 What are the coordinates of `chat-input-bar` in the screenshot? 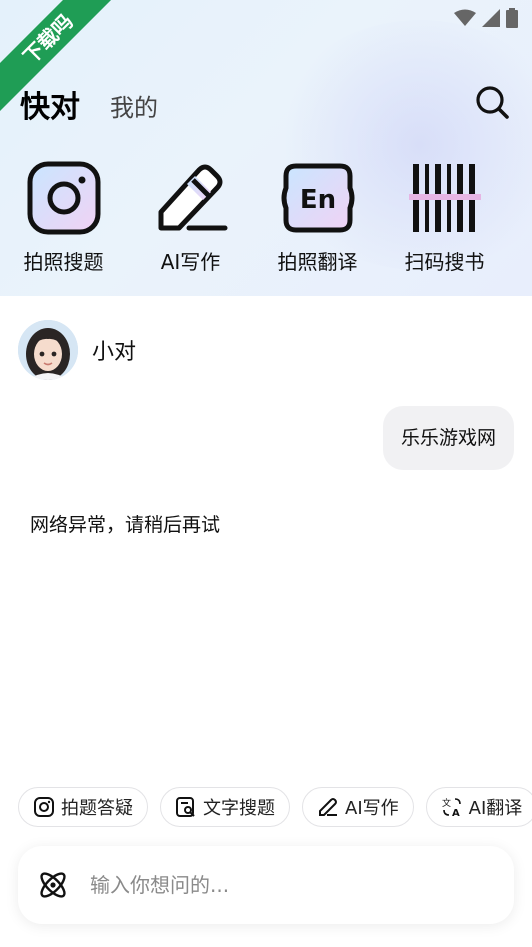 It's located at (266, 885).